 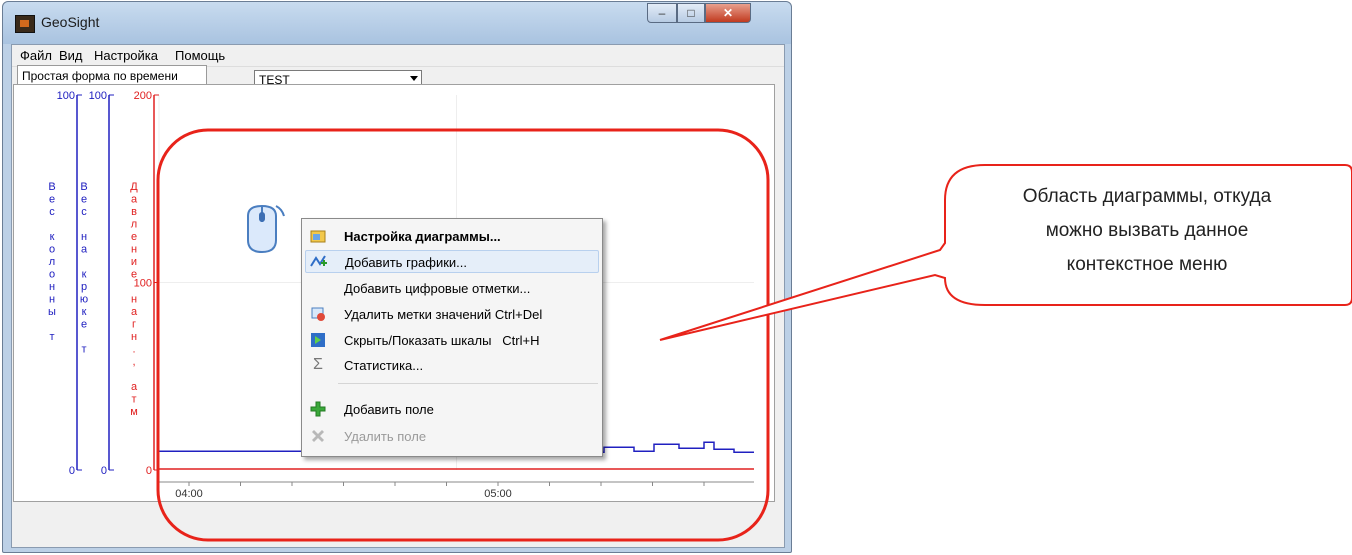 What do you see at coordinates (133, 350) in the screenshot?
I see `y-axis-label-char: .` at bounding box center [133, 350].